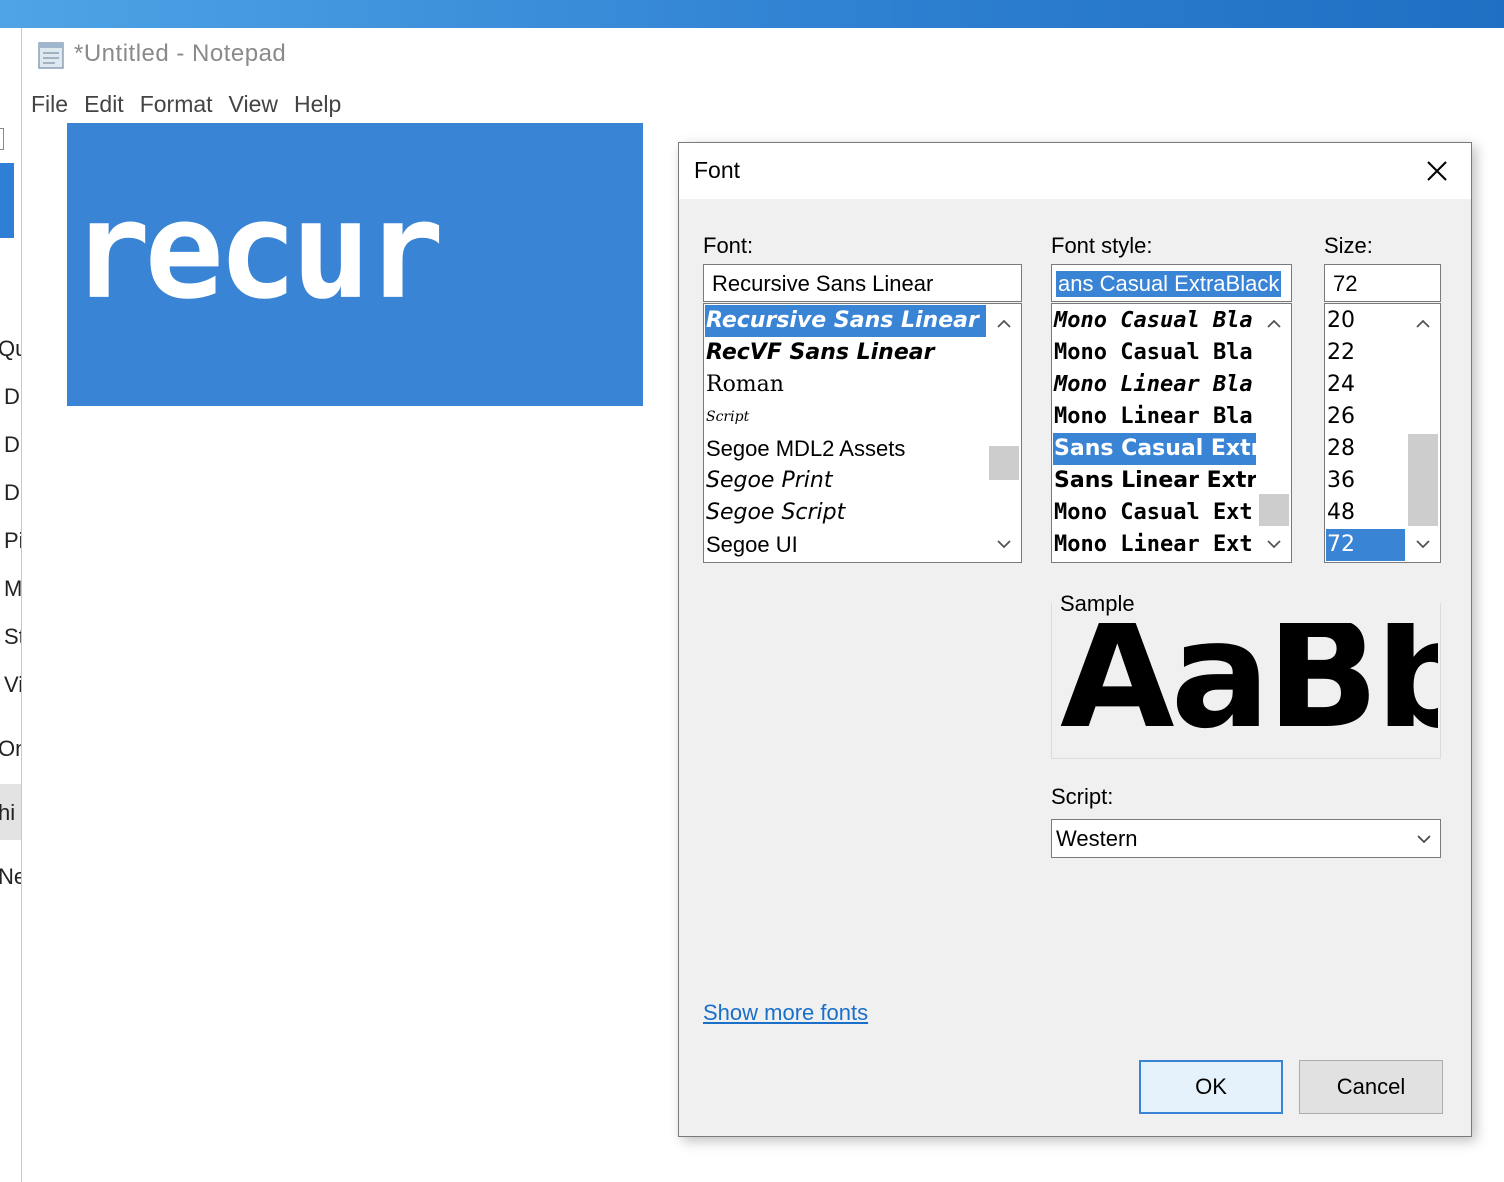  I want to click on font-style-value: ans Casual ExtraBlack, so click(1169, 284).